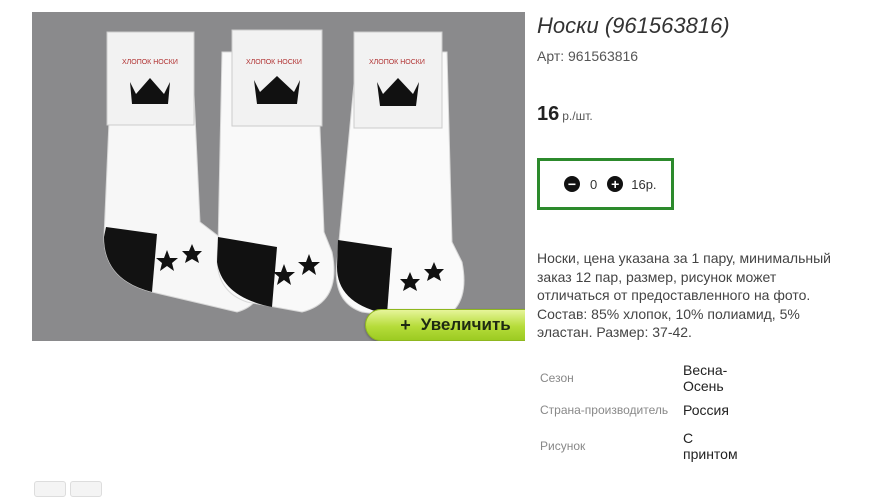 This screenshot has width=870, height=497. Describe the element at coordinates (593, 184) in the screenshot. I see `quantity-value: 0` at that location.